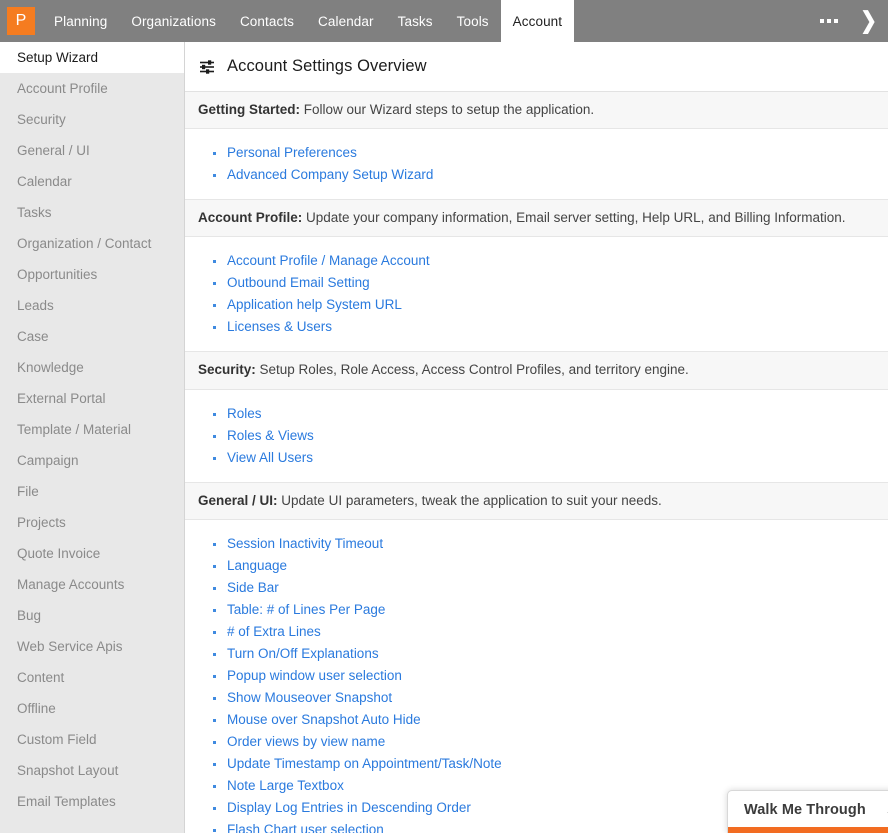  What do you see at coordinates (92, 305) in the screenshot?
I see `sidebar-item-leads: Leads` at bounding box center [92, 305].